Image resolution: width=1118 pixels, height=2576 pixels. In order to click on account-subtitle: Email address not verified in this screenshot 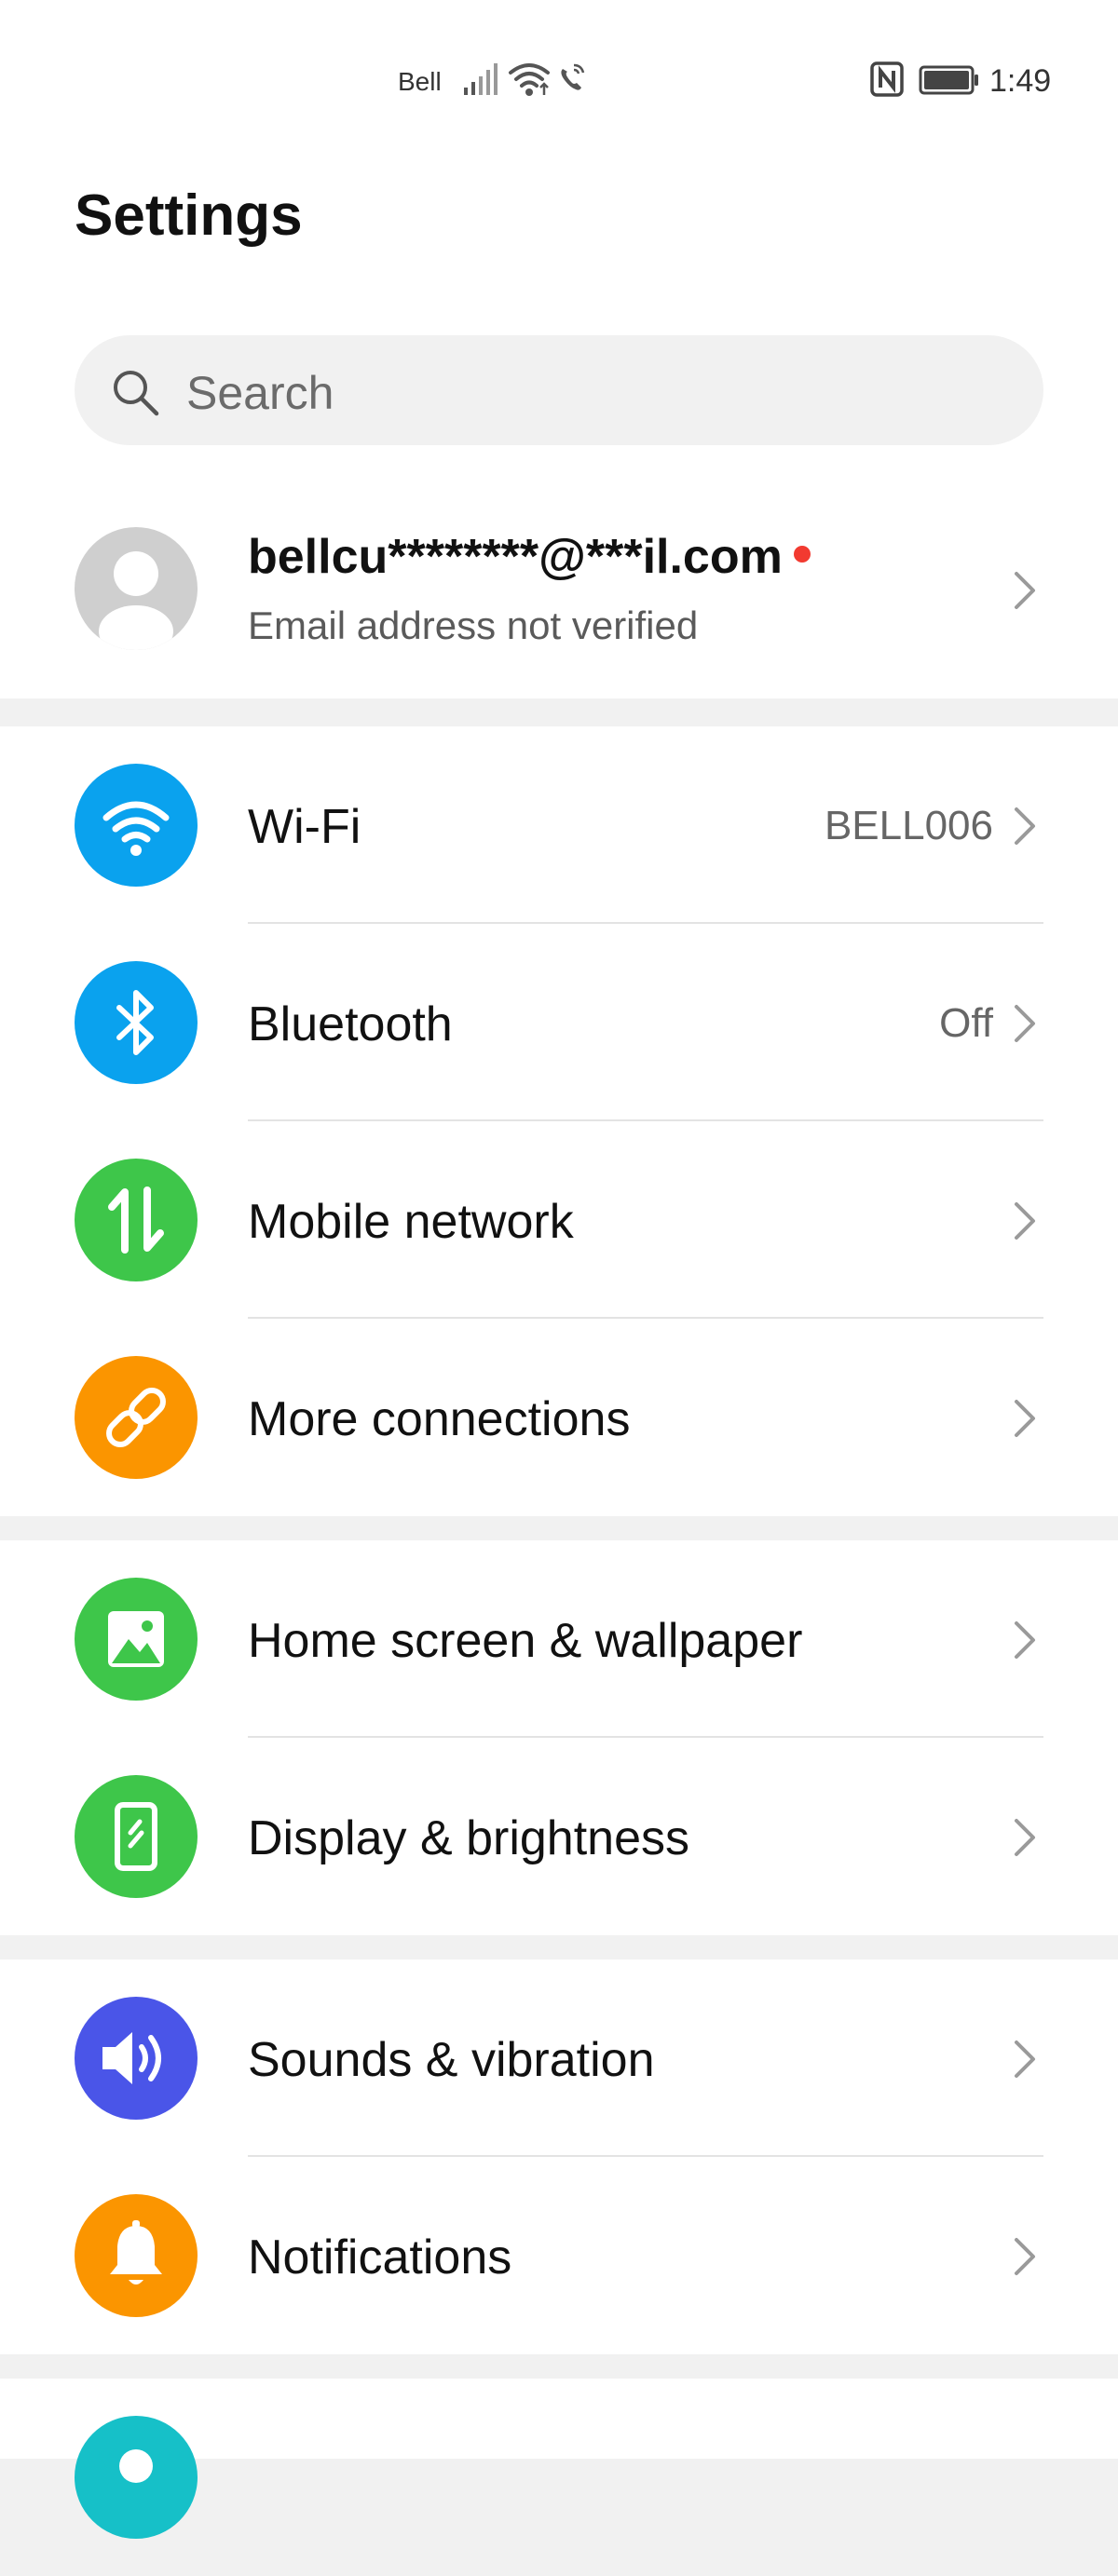, I will do `click(473, 625)`.